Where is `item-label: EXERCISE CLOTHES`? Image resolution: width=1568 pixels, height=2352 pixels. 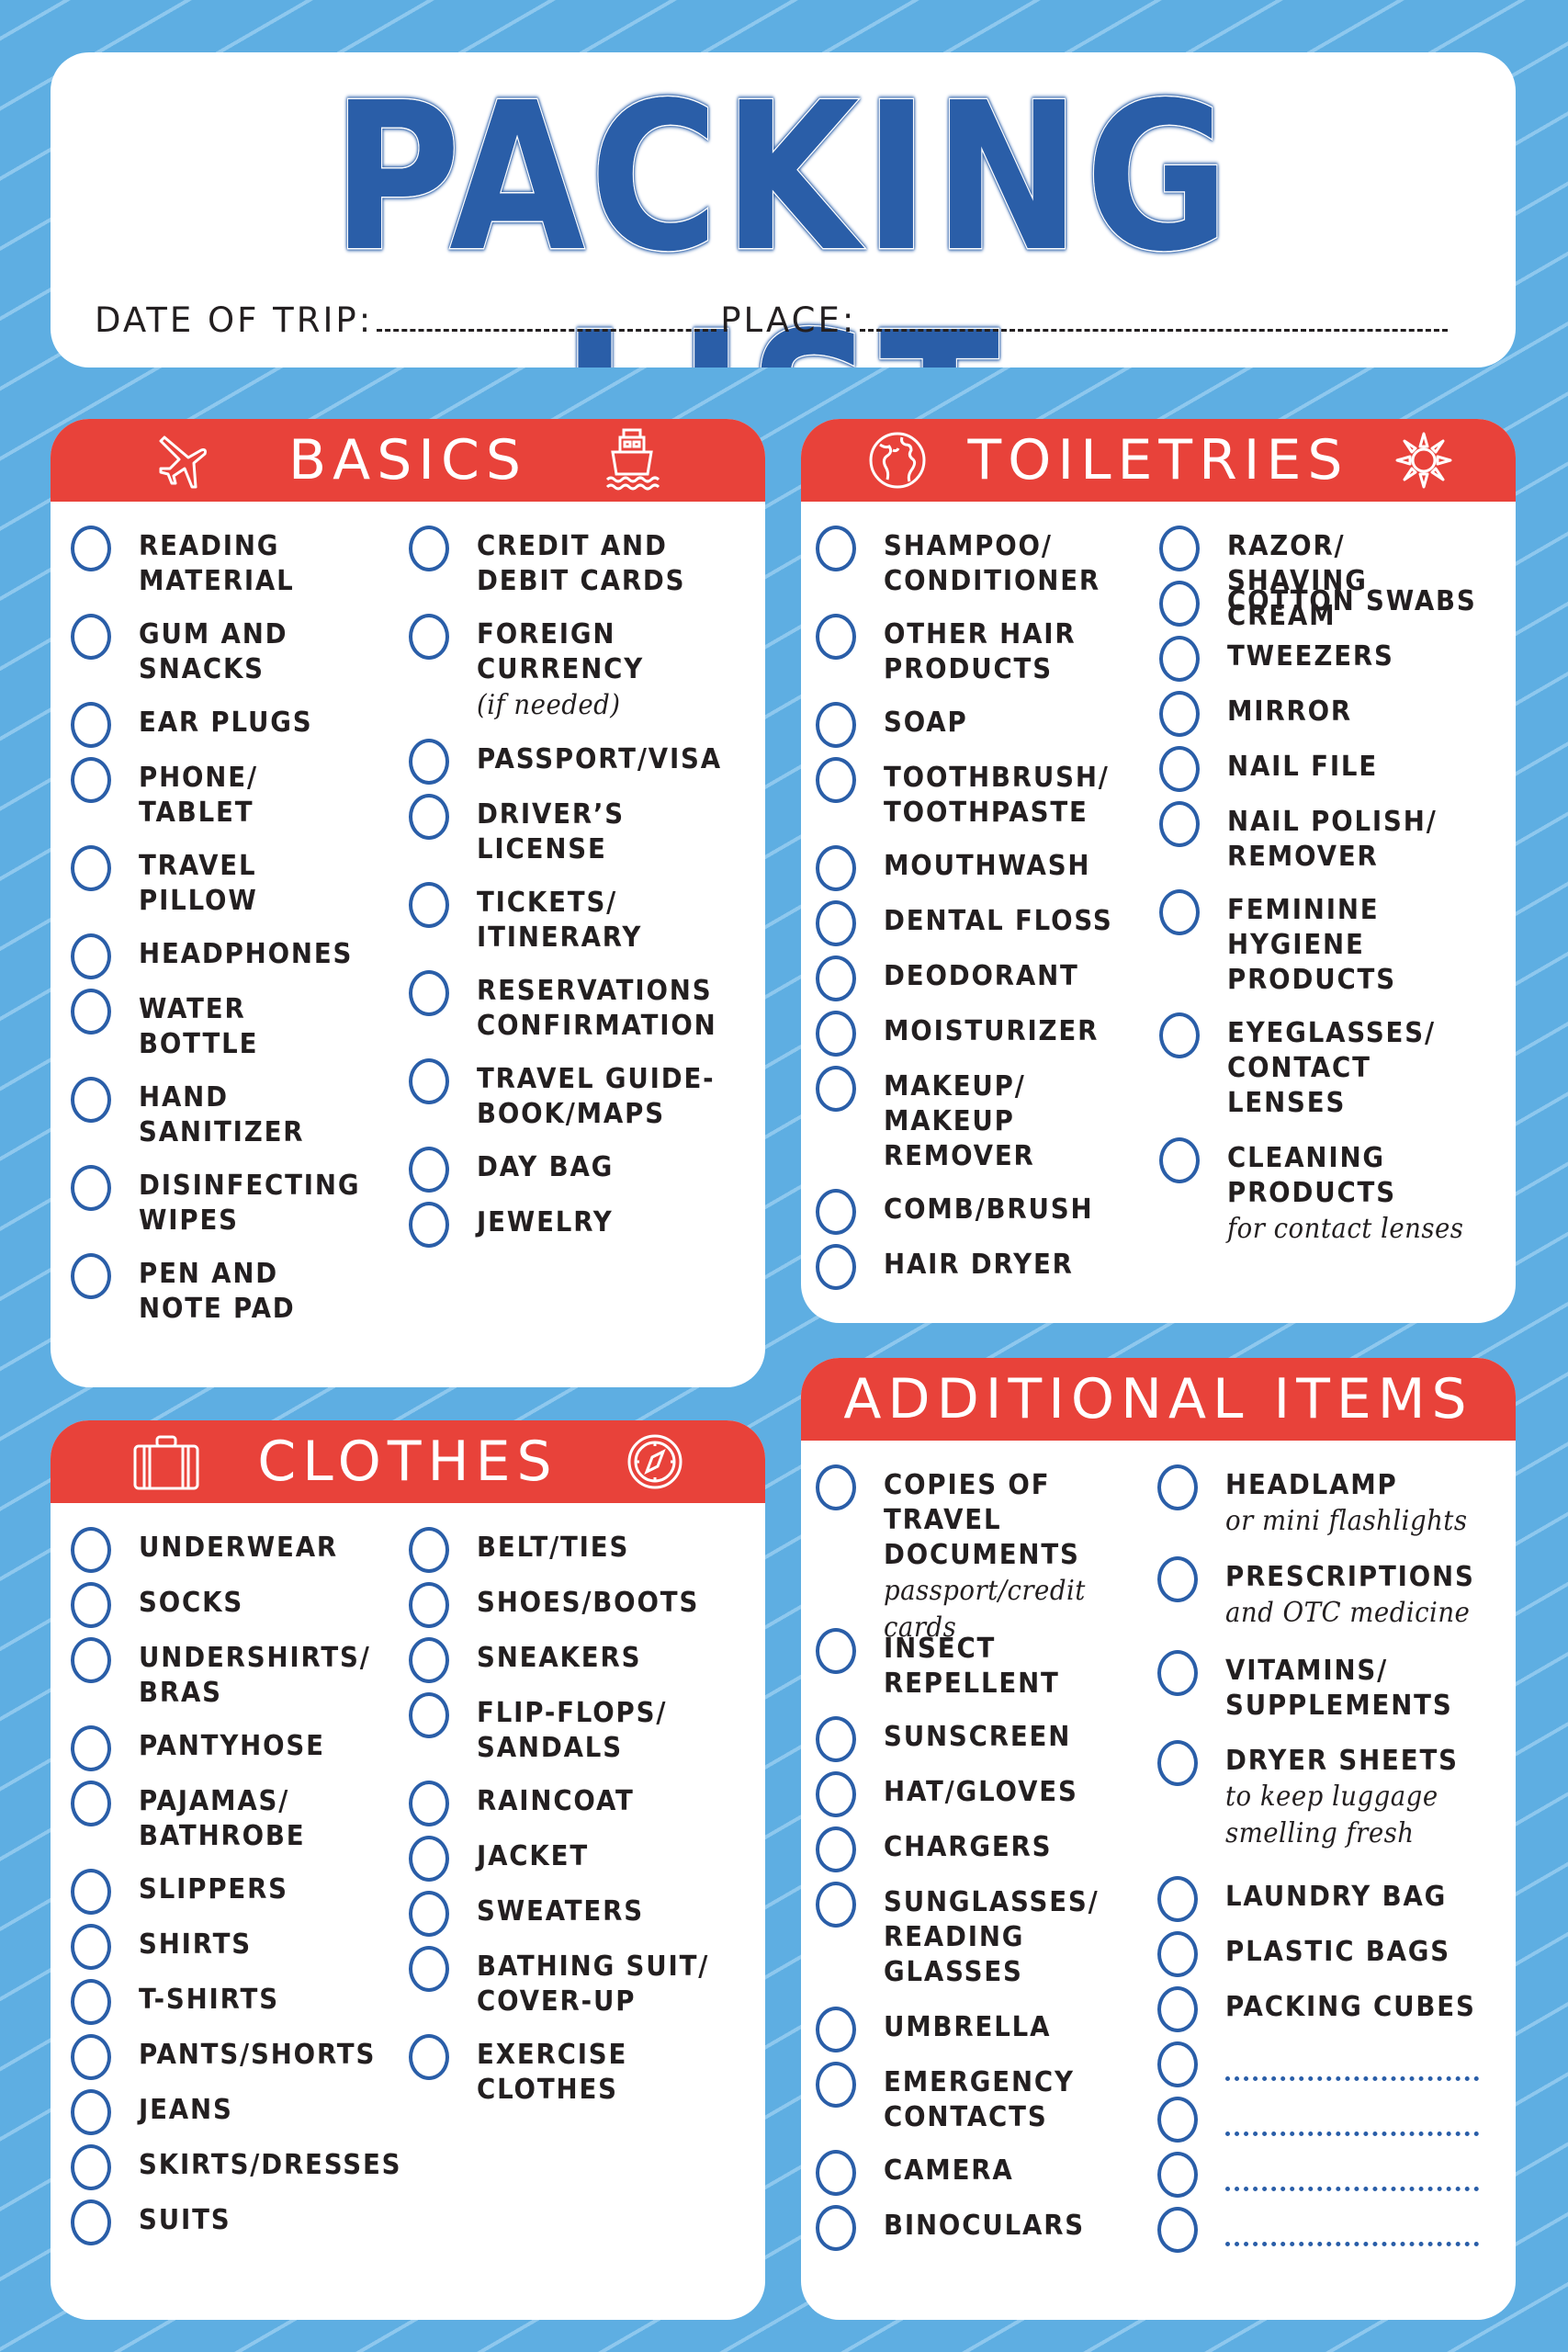
item-label: EXERCISE CLOTHES is located at coordinates (552, 2073).